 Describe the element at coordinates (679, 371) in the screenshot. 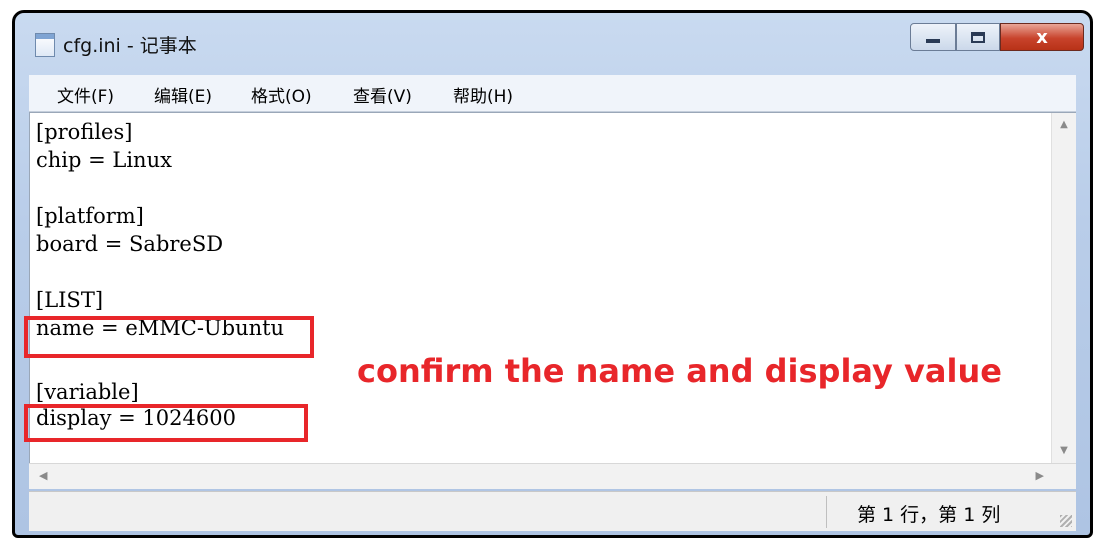

I see `annotation-text: confirm the name and display value` at that location.